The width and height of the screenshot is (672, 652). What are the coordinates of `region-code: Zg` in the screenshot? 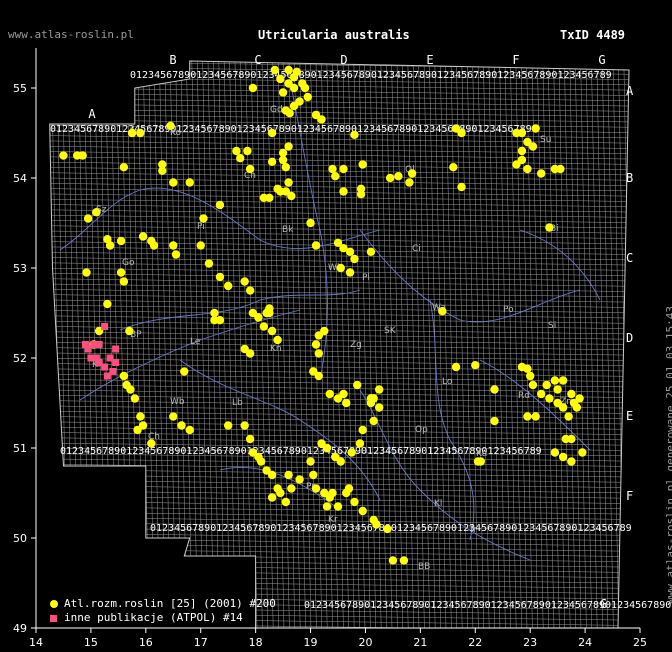 It's located at (356, 345).